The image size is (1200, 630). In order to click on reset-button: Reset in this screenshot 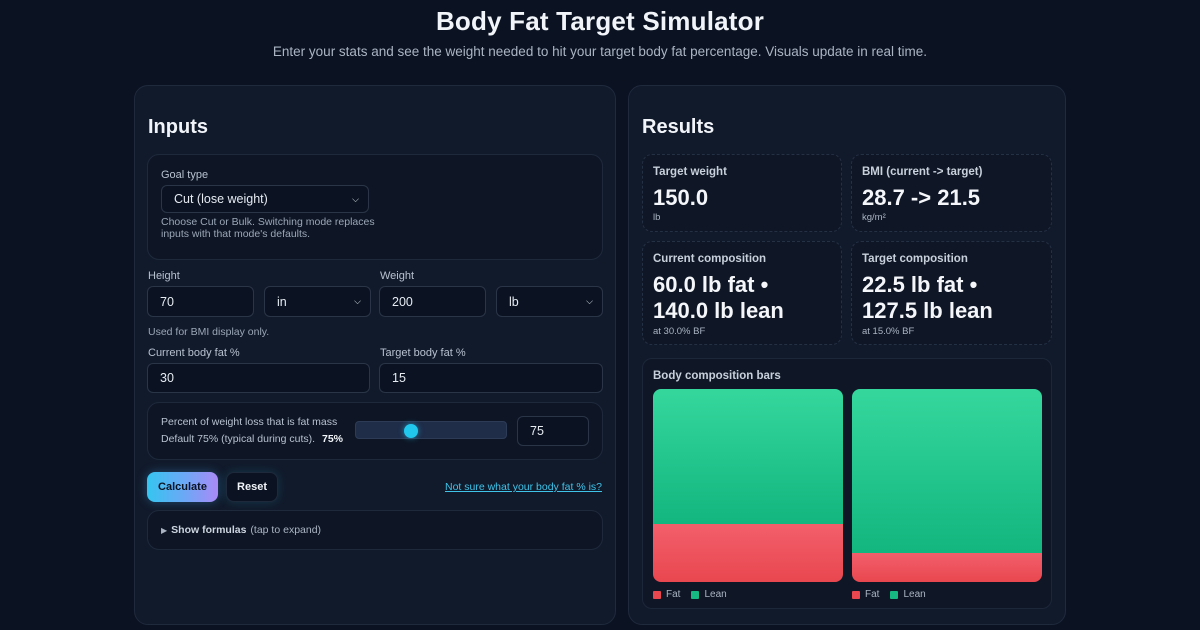, I will do `click(252, 487)`.